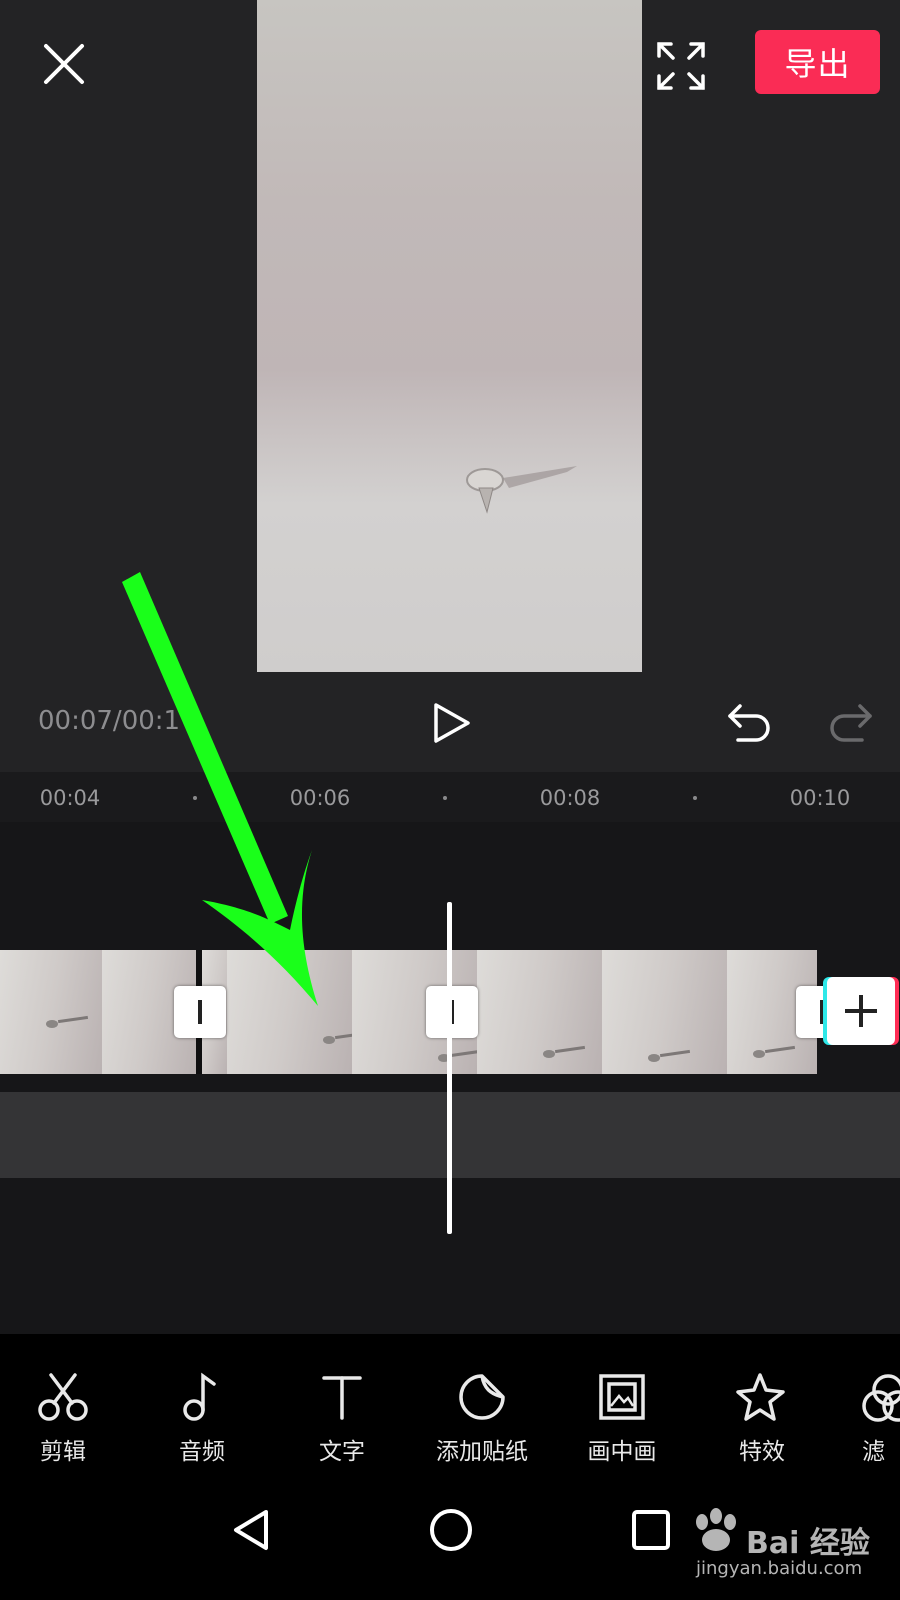  What do you see at coordinates (651, 1530) in the screenshot?
I see `recents-square-icon` at bounding box center [651, 1530].